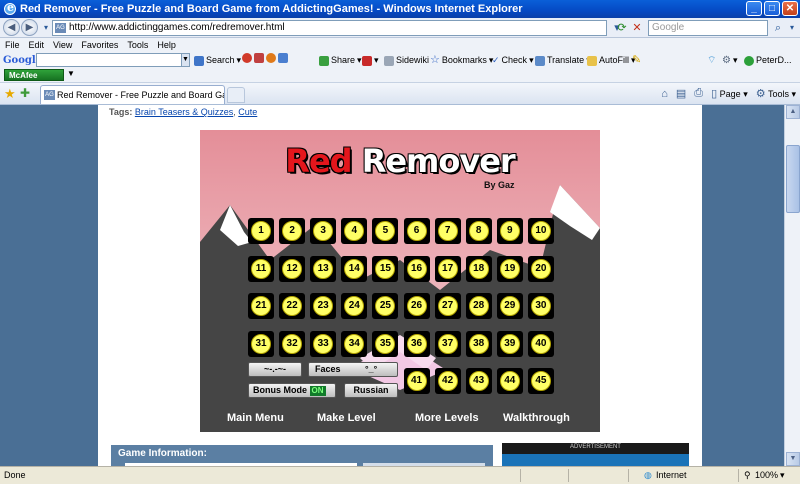 Image resolution: width=800 pixels, height=484 pixels. I want to click on level-14-button: 14, so click(354, 268).